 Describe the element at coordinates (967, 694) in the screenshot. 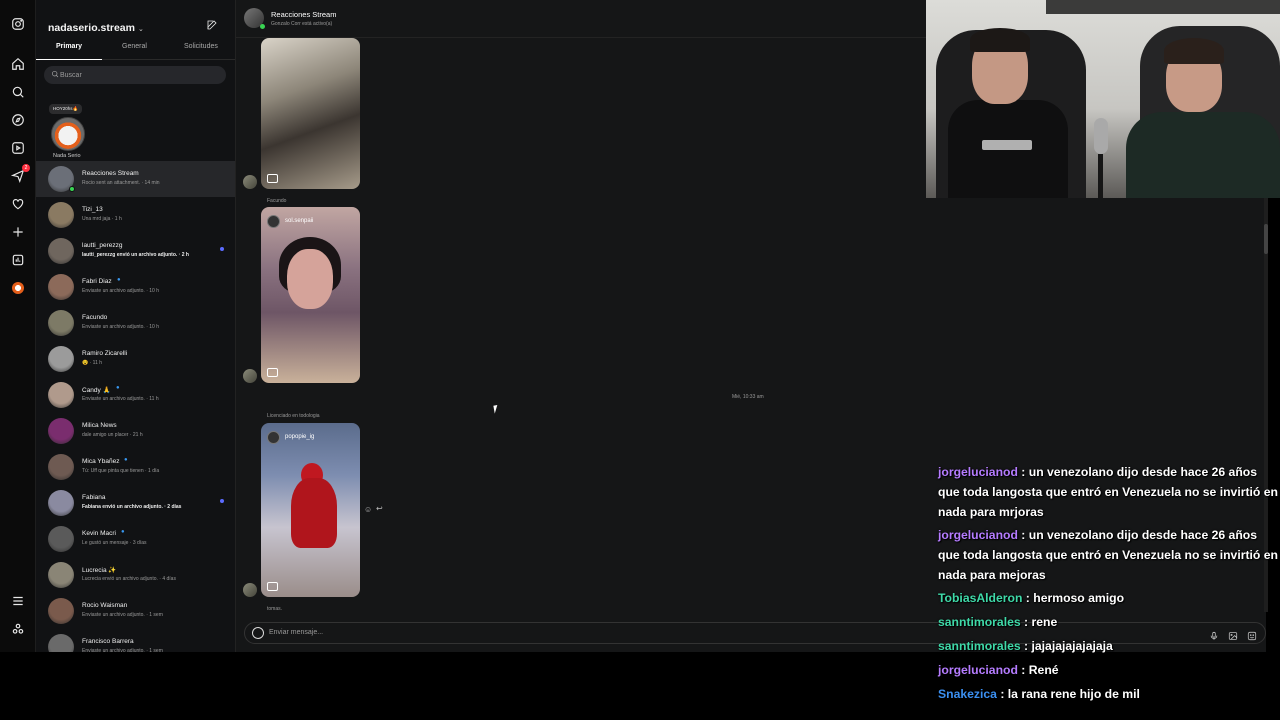

I see `stream-chat-username: Snakezica` at that location.